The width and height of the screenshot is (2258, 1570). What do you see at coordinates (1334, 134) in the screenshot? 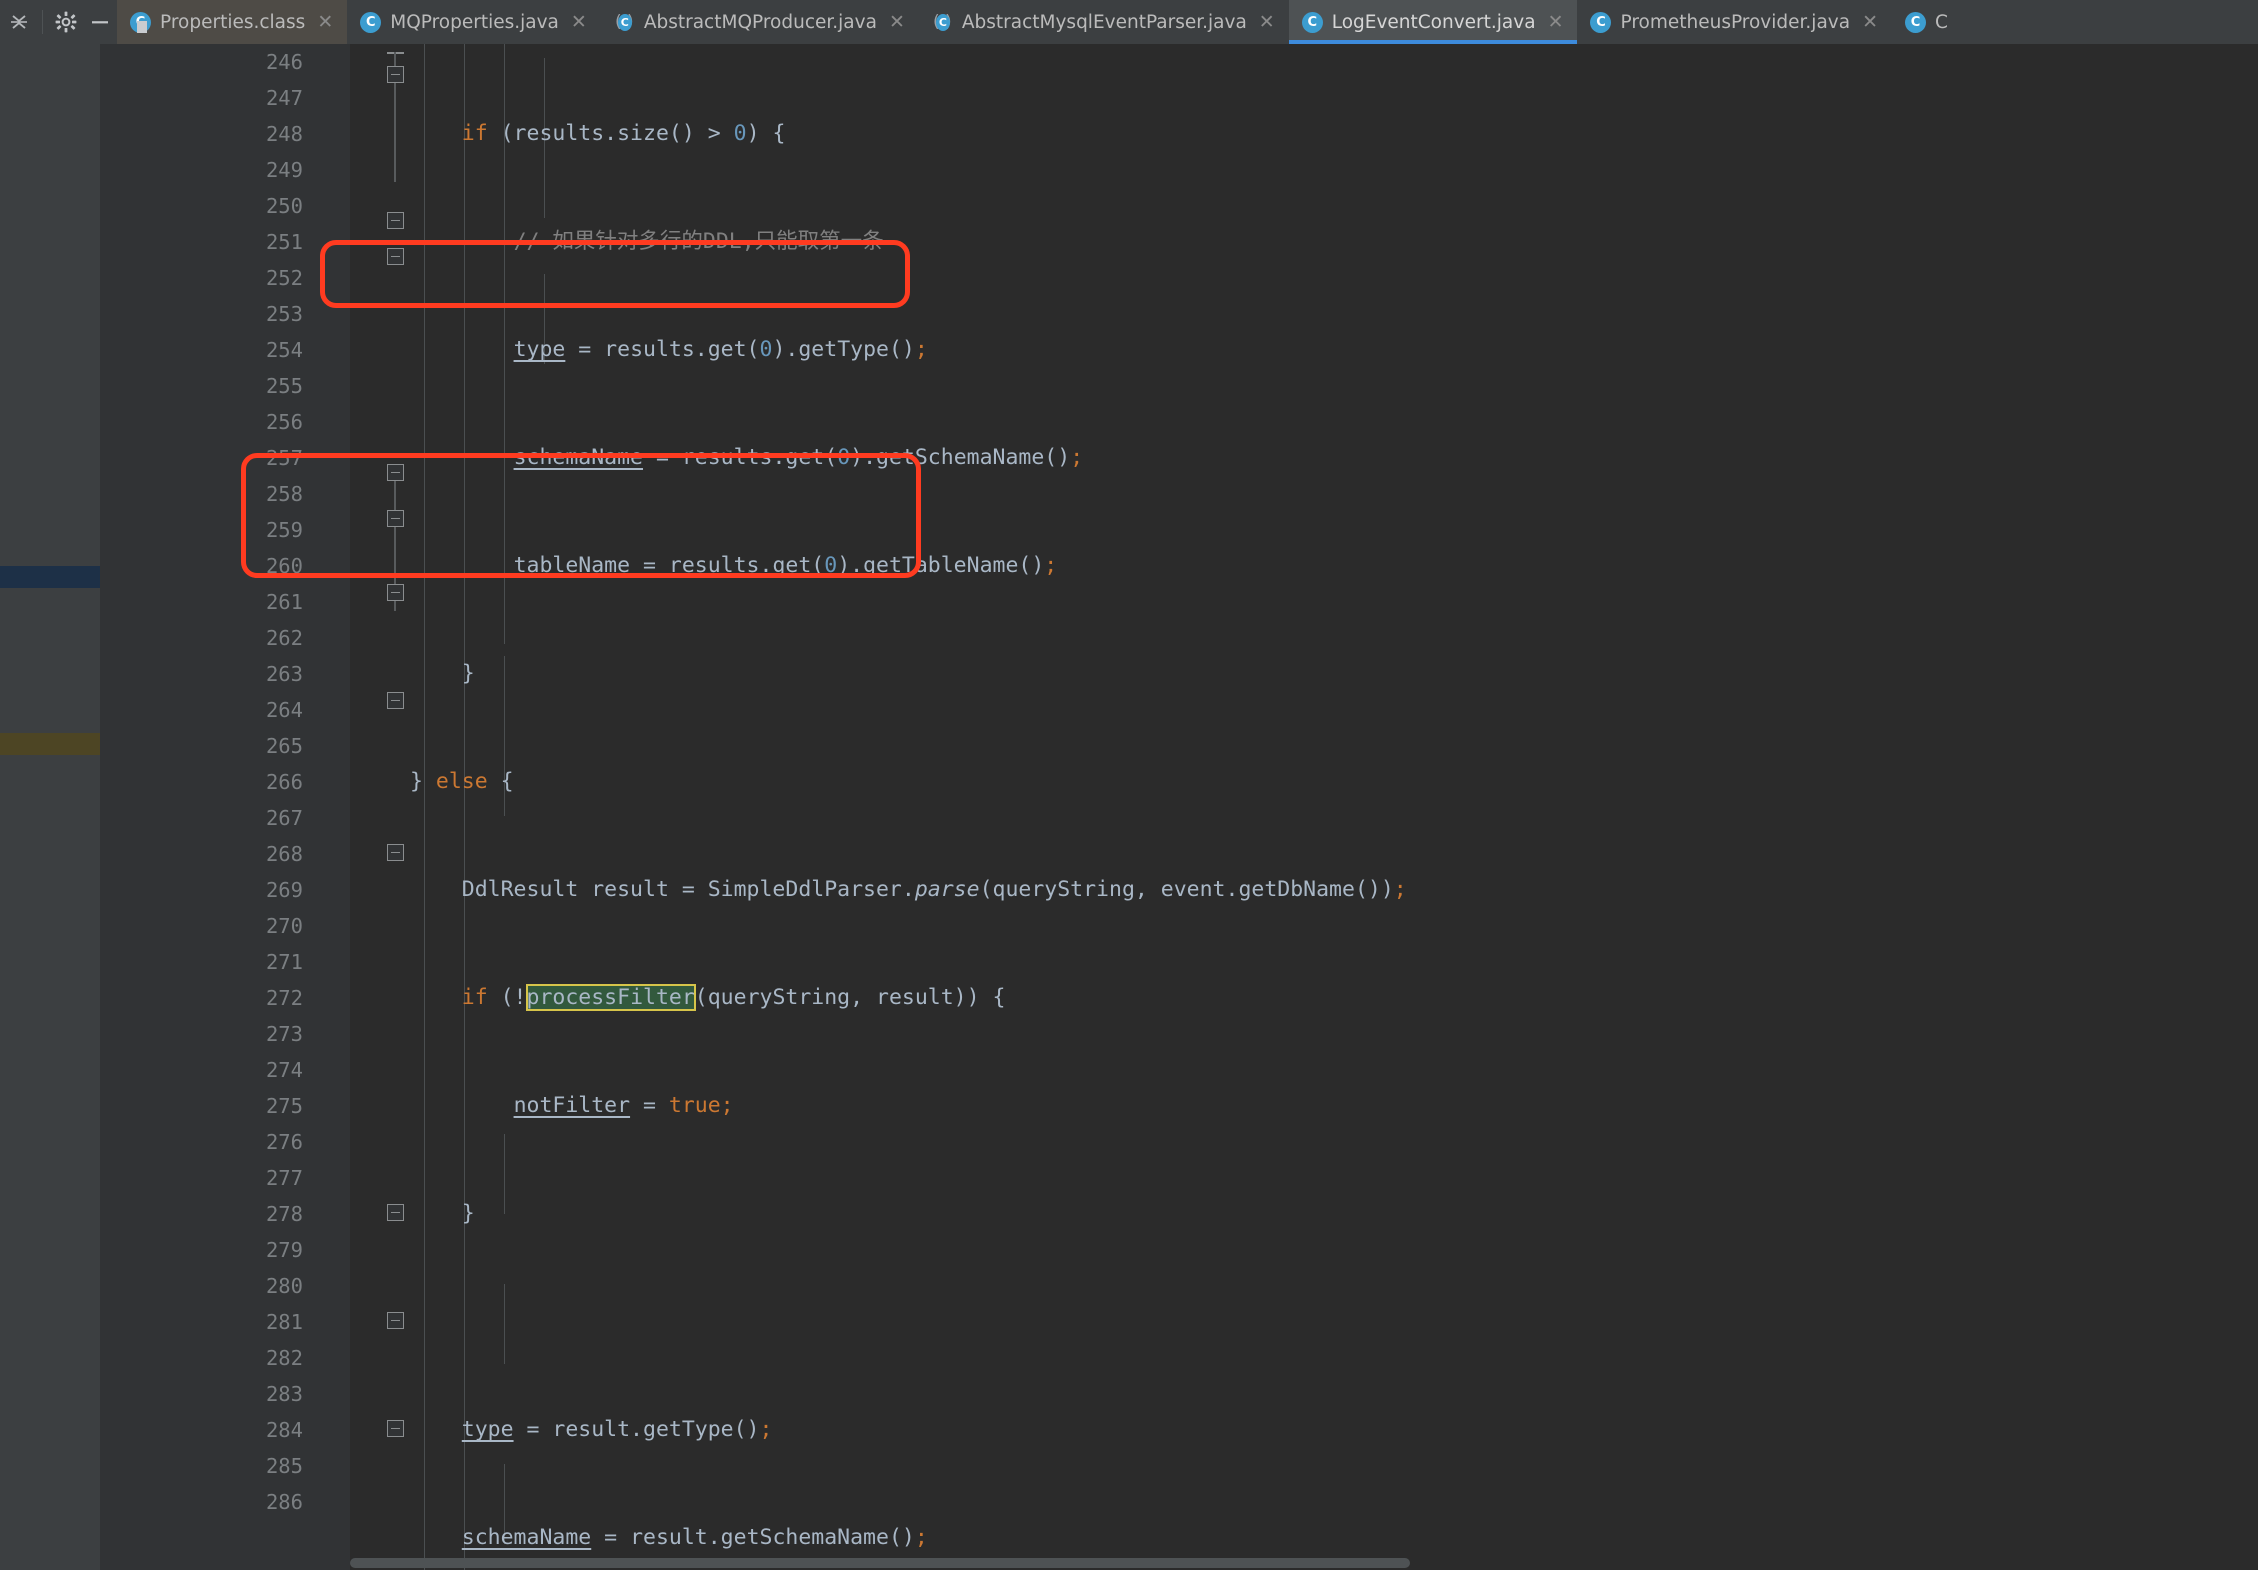
I see `code-line-246: if (results.size() > 0) {` at bounding box center [1334, 134].